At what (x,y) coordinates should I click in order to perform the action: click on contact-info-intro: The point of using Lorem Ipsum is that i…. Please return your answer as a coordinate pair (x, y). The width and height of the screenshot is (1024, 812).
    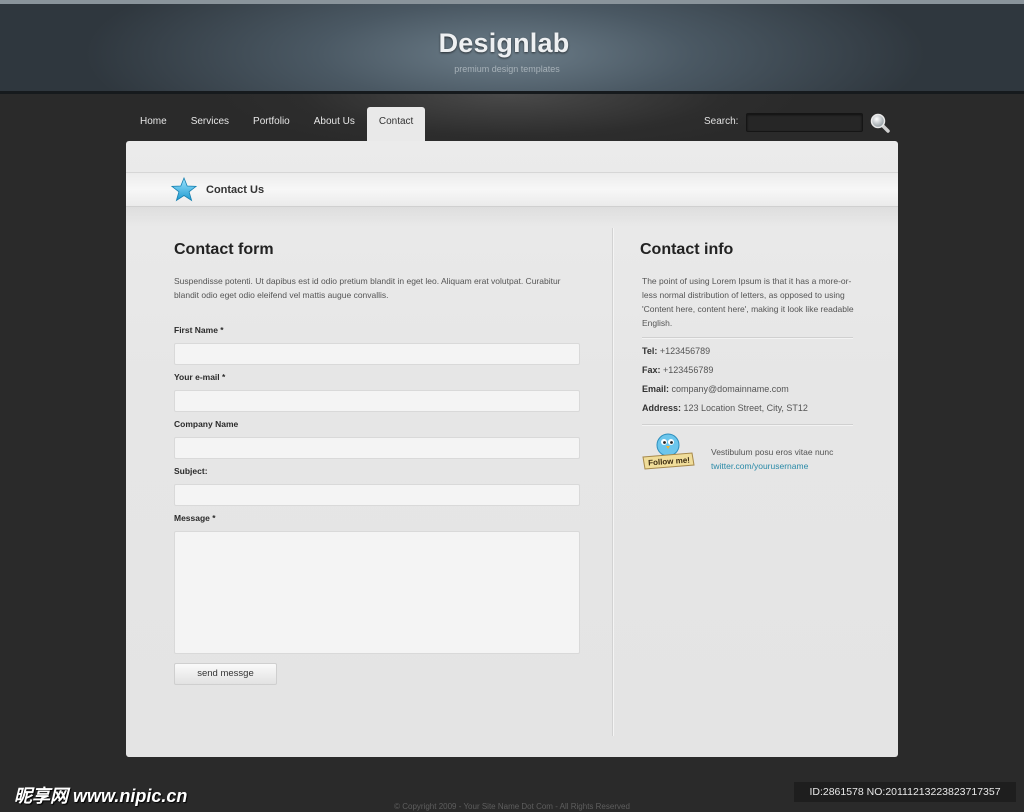
    Looking at the image, I should click on (748, 302).